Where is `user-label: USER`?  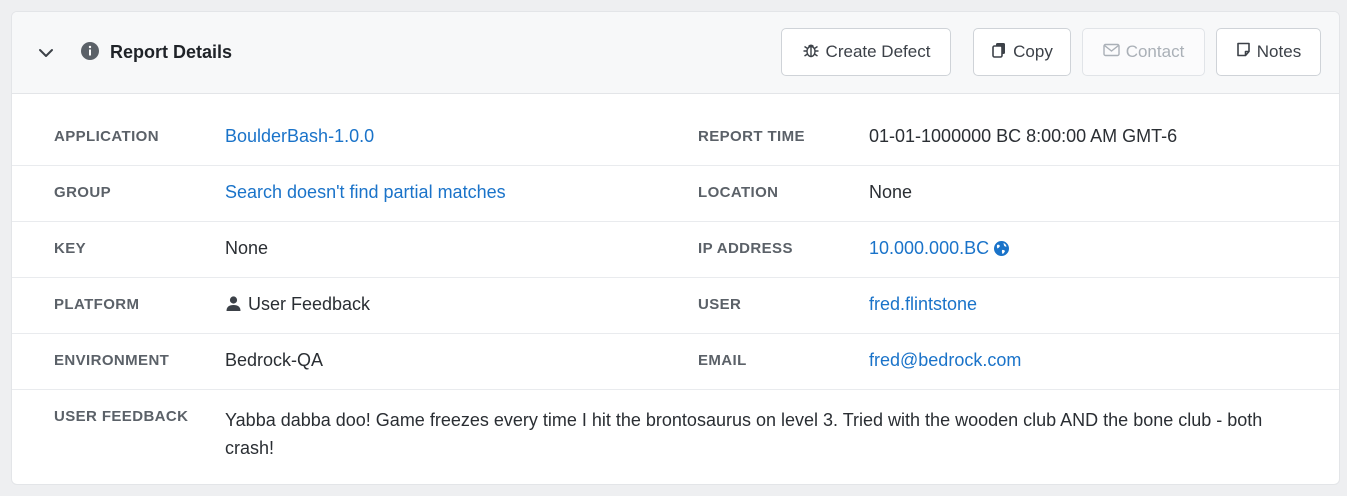 user-label: USER is located at coordinates (720, 304).